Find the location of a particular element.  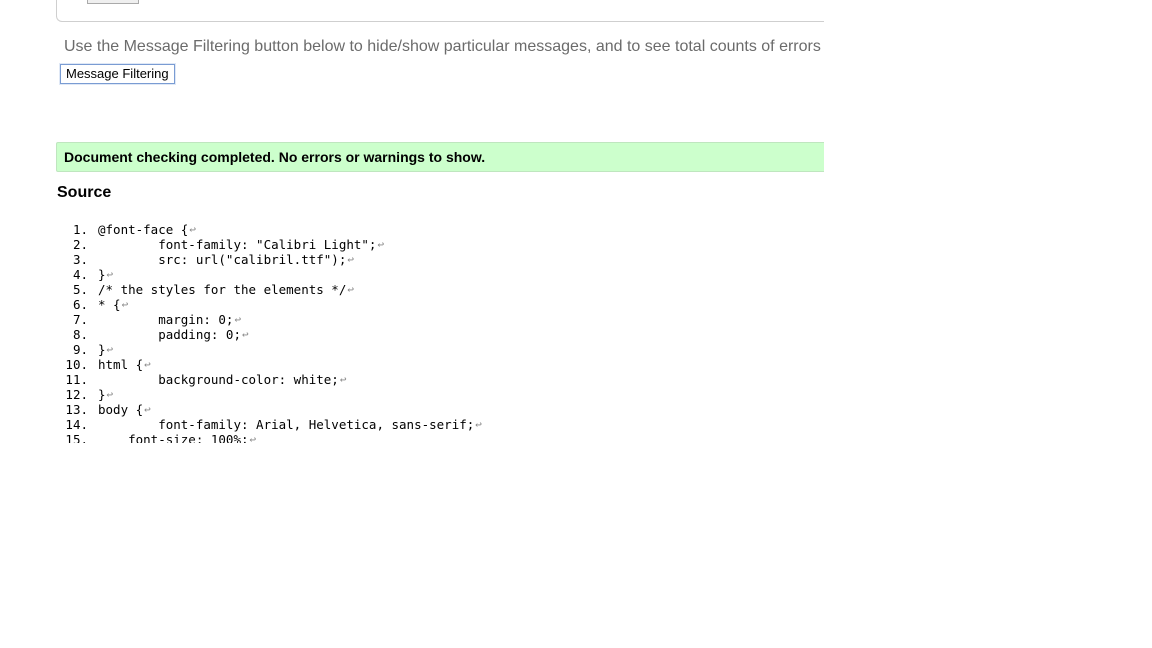

source-line: 2. font-family: "Calibri Light"; ↩ is located at coordinates (440, 244).